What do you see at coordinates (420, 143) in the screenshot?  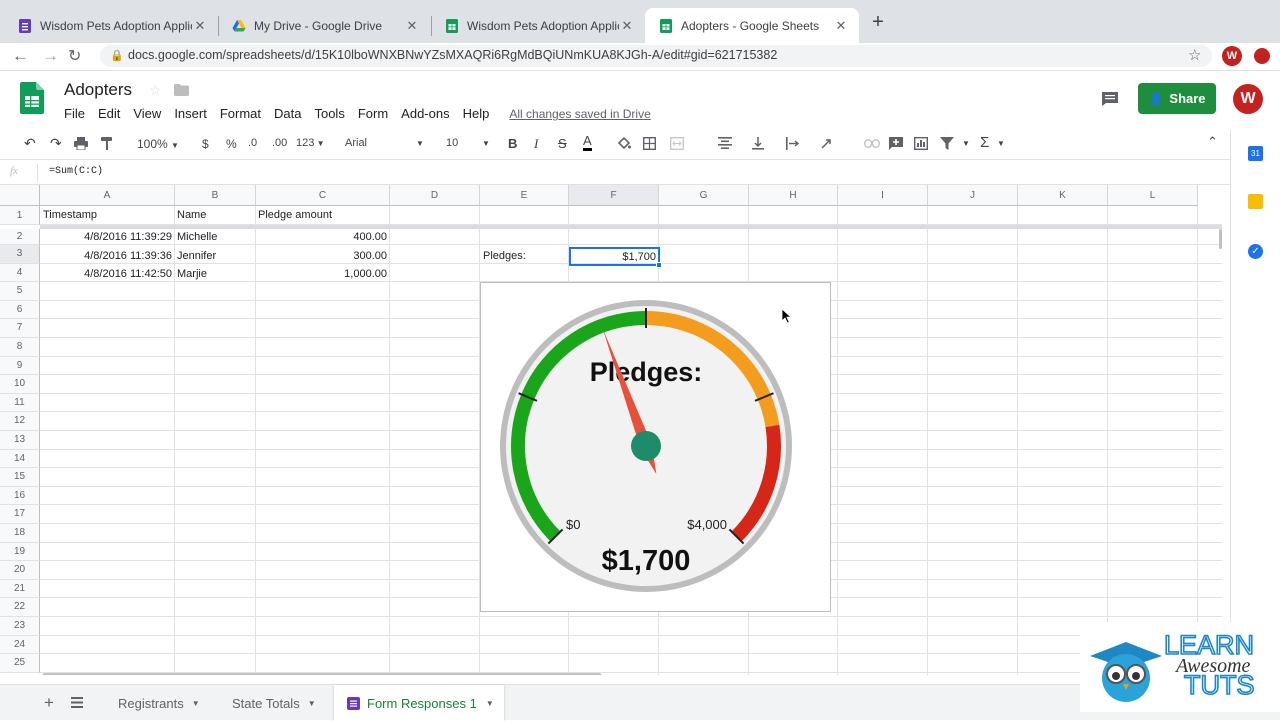 I see `font-dropdown-icon: ▼` at bounding box center [420, 143].